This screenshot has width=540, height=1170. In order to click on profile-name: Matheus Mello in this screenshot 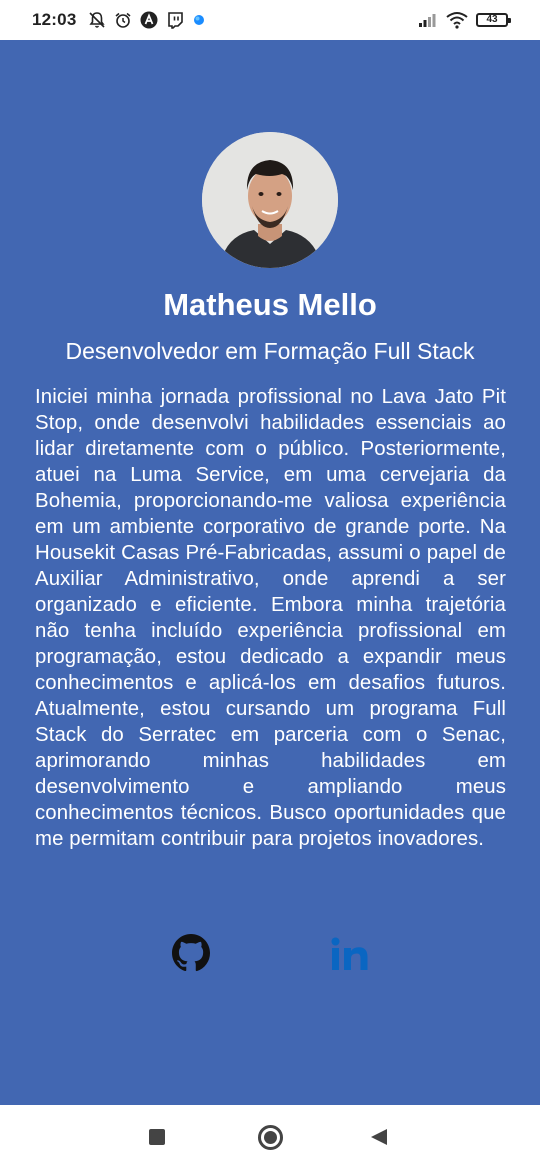, I will do `click(270, 304)`.